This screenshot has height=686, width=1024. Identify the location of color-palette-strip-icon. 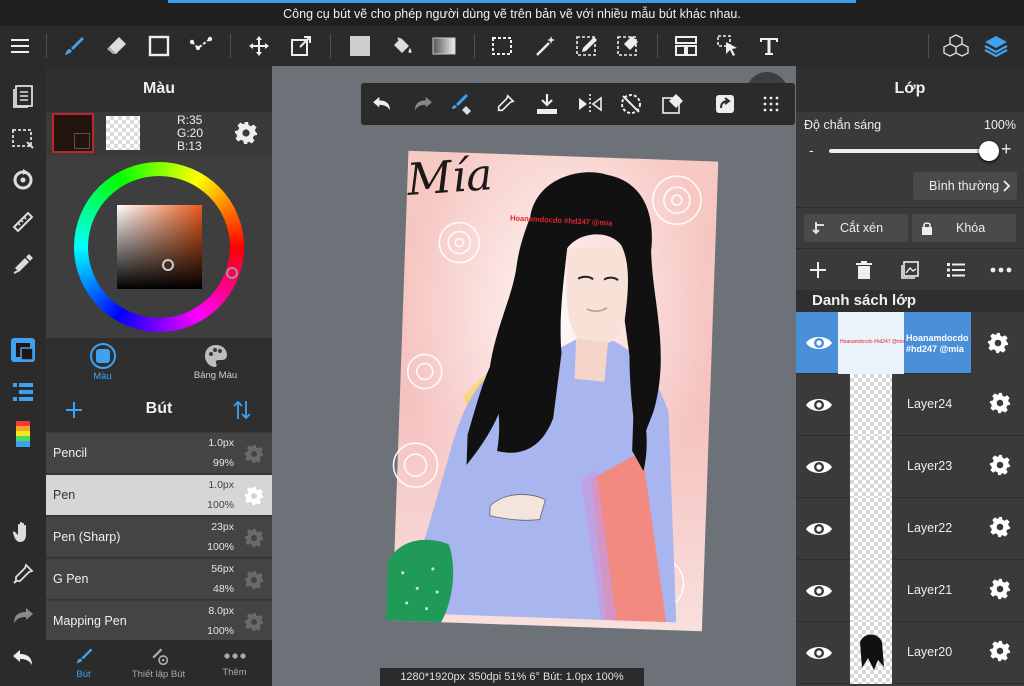
(23, 434).